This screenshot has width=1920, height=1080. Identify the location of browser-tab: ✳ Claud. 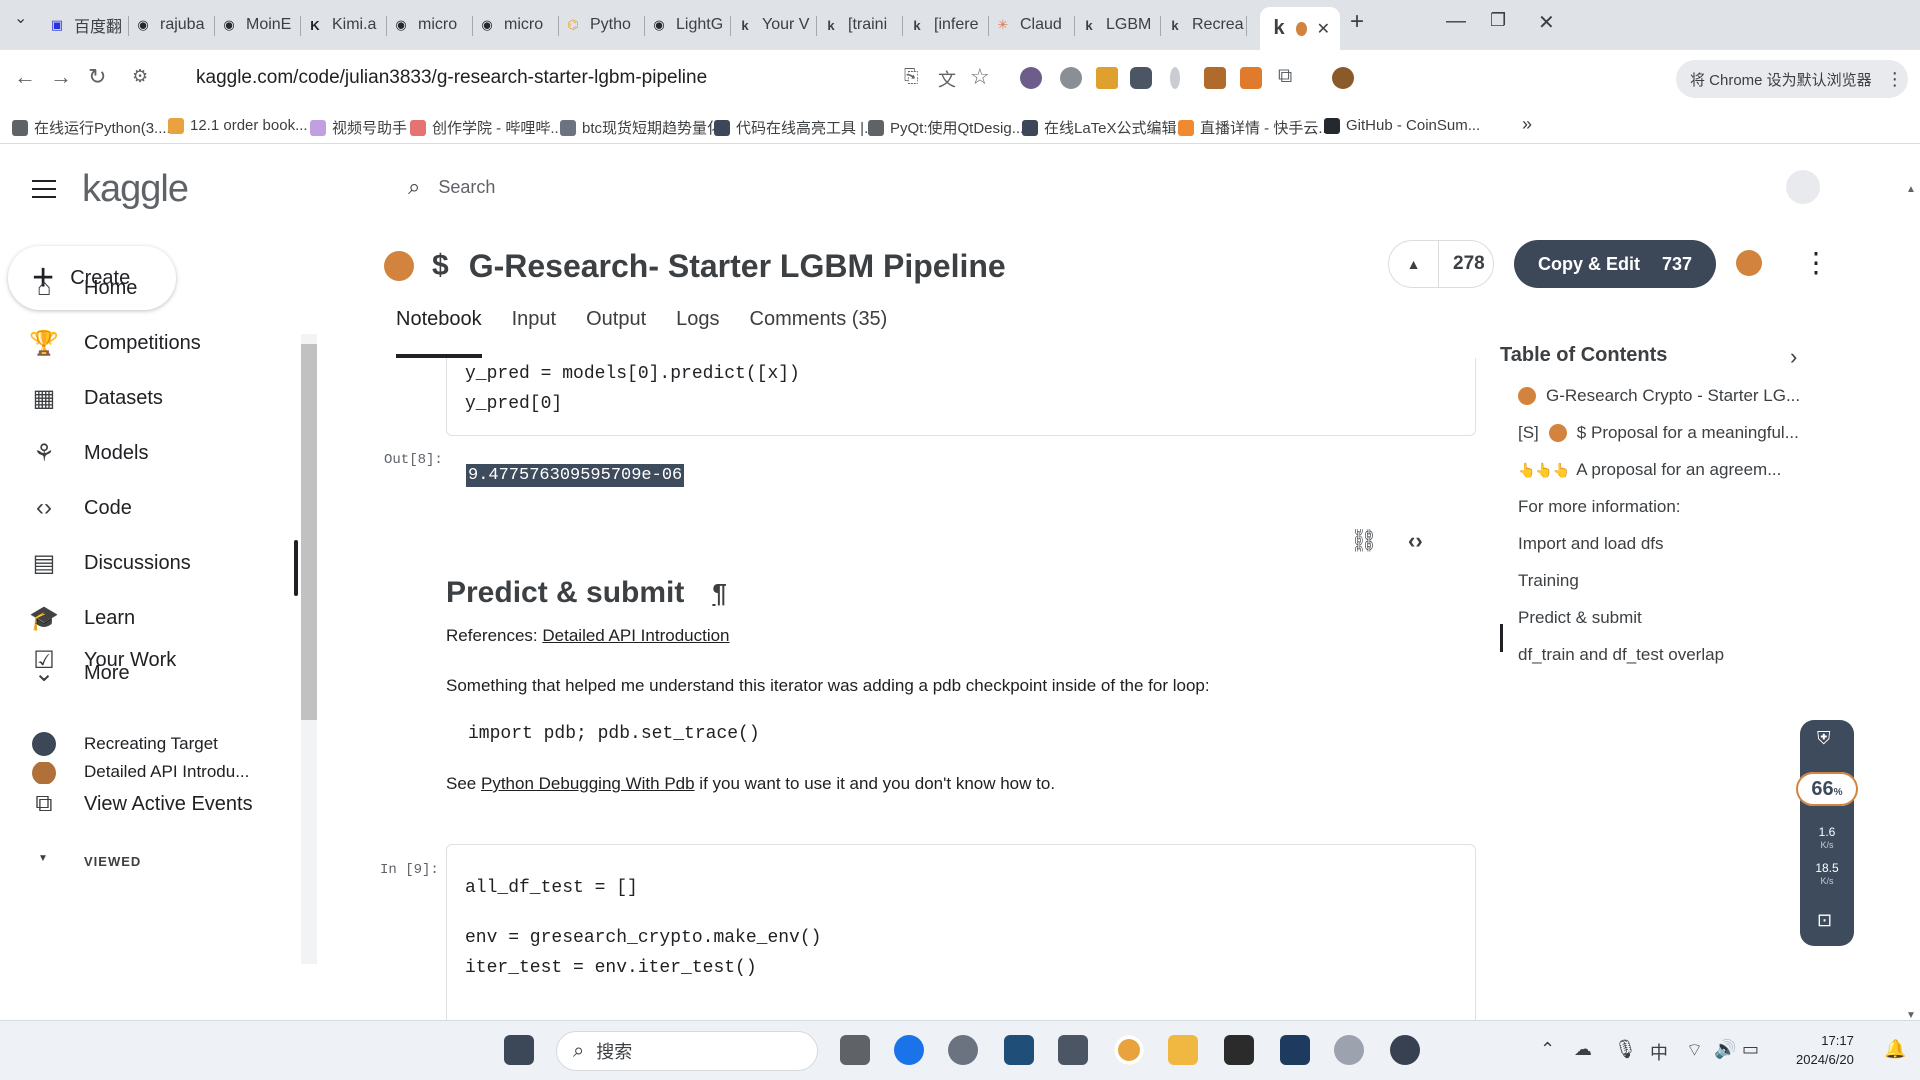
(1033, 25).